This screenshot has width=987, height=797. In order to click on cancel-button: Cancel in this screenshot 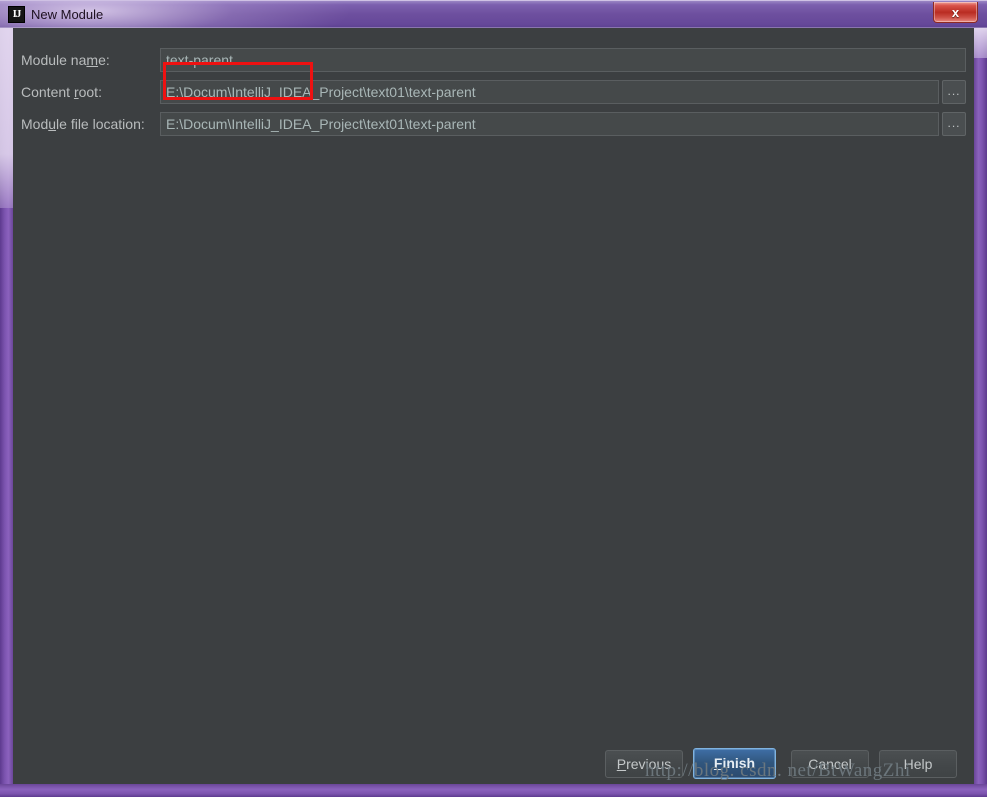, I will do `click(830, 764)`.